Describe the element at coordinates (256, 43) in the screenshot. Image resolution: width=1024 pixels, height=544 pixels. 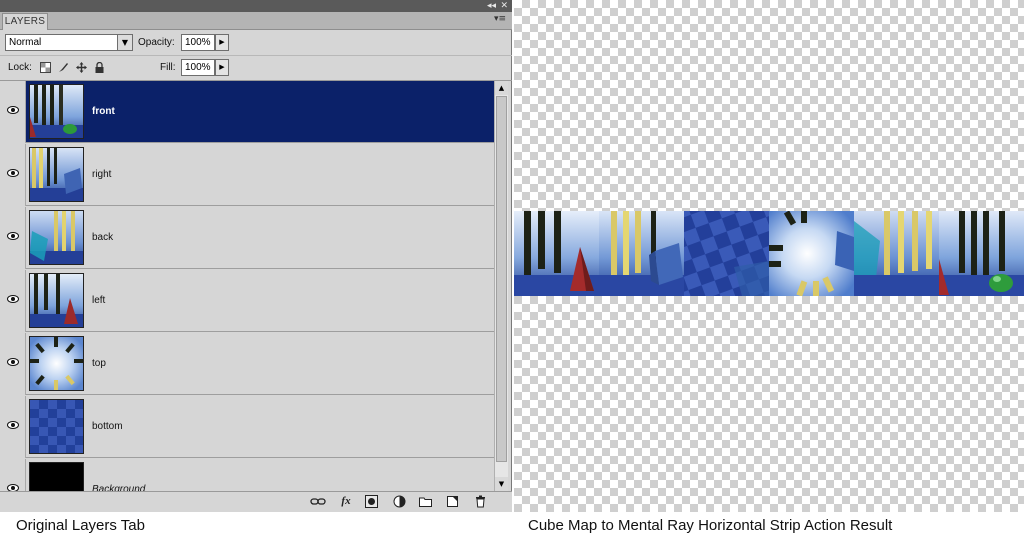
I see `blend-options-row: Normal ▼ Opacity: 100% ▶` at that location.